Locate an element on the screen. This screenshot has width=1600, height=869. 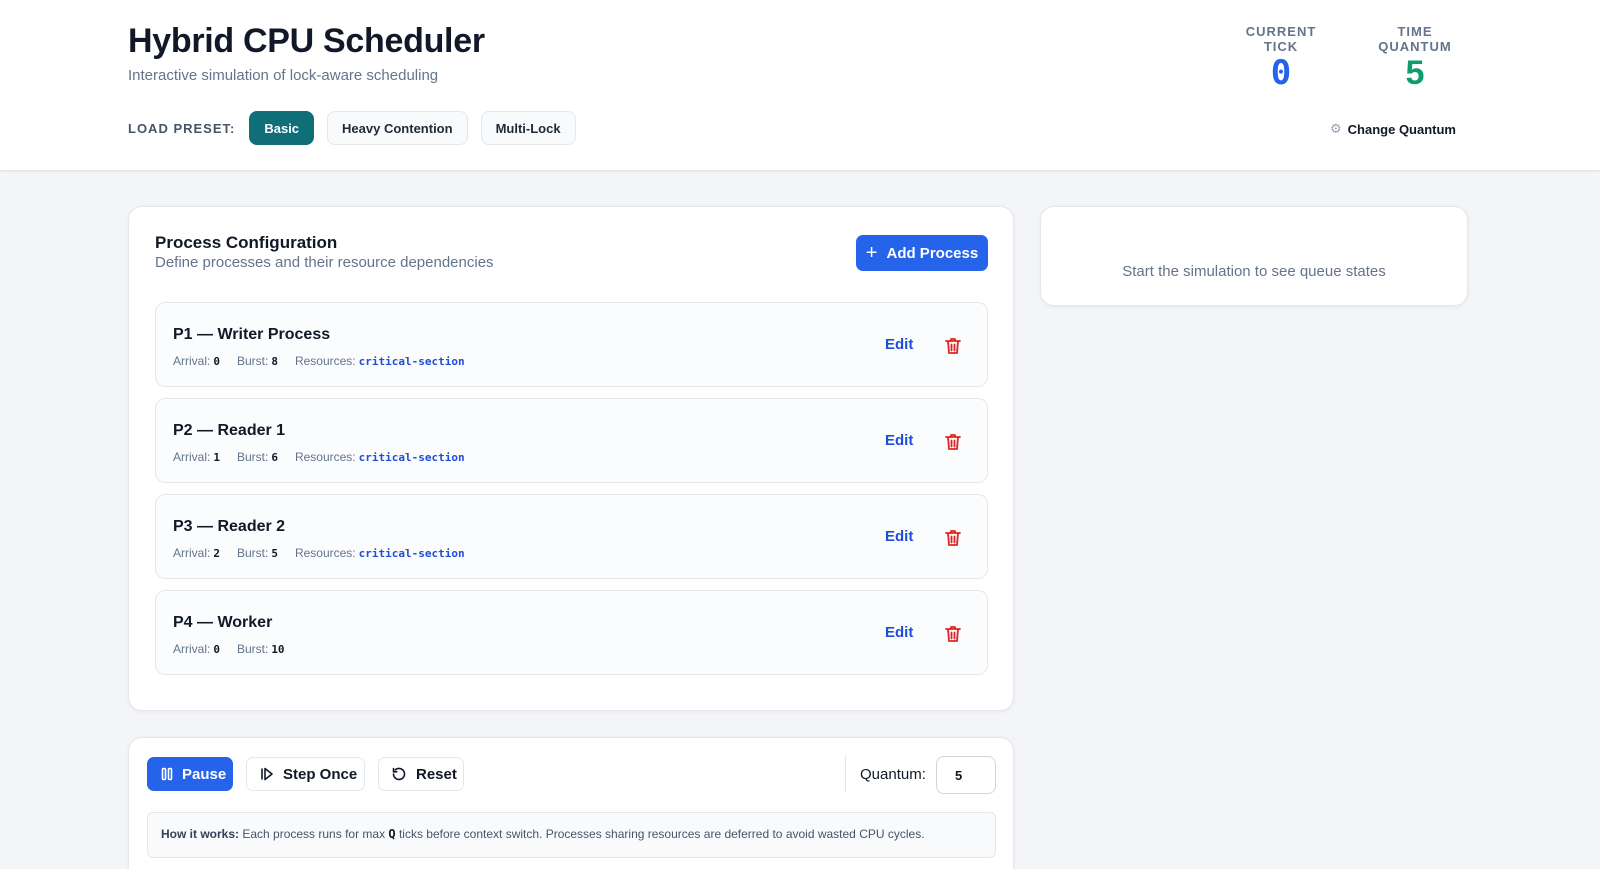
change-quantum-button: ⚙ Change Quantum is located at coordinates (1393, 129).